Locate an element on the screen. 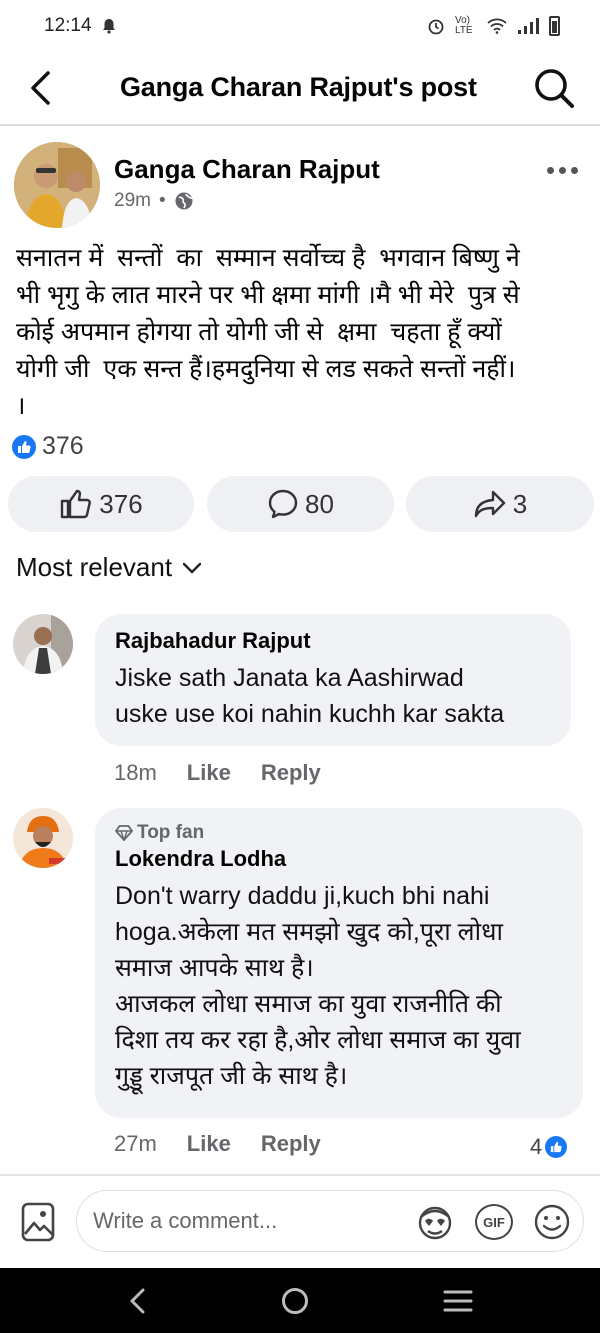 The height and width of the screenshot is (1333, 600). back-button is located at coordinates (40, 88).